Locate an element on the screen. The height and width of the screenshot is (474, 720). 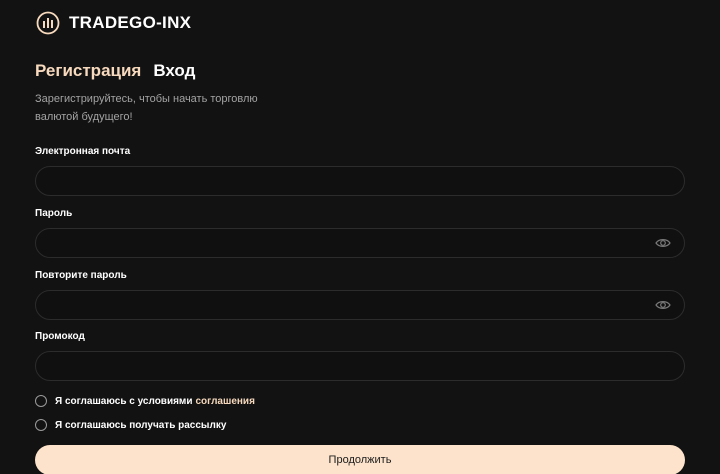
brand-logo: TRADEGO-INX is located at coordinates (113, 23).